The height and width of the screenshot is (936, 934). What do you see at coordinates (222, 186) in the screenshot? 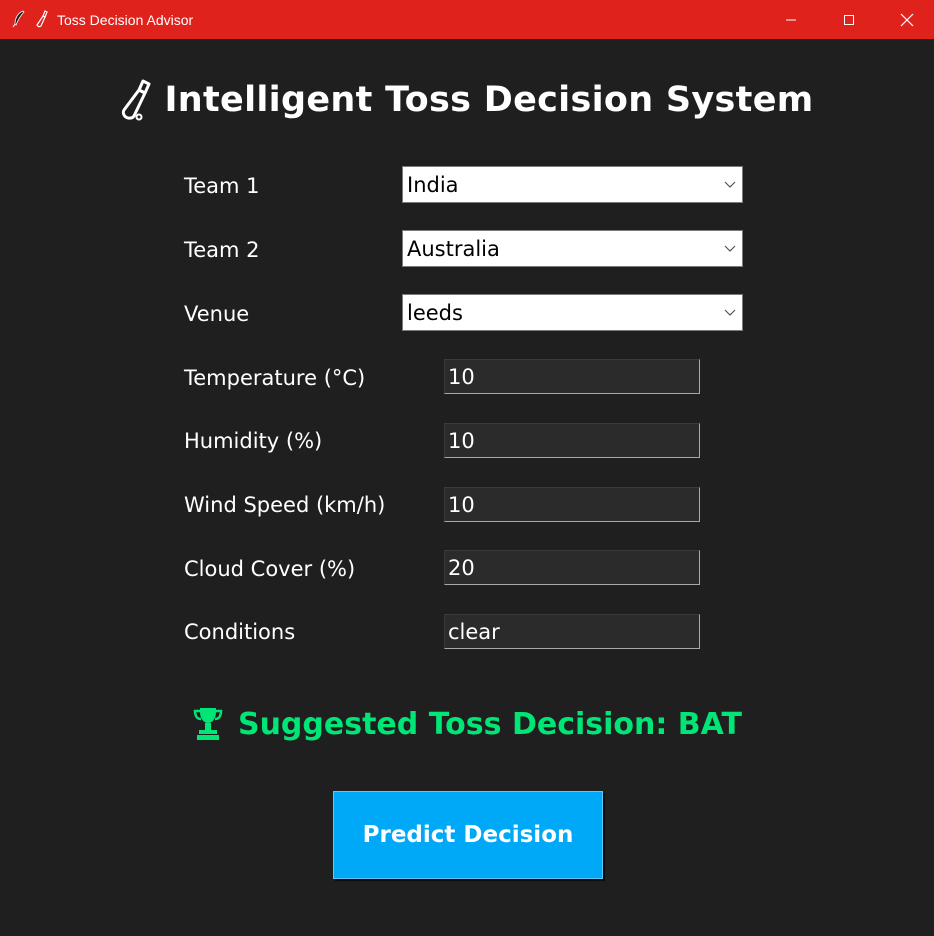
I see `team1-label: Team 1` at bounding box center [222, 186].